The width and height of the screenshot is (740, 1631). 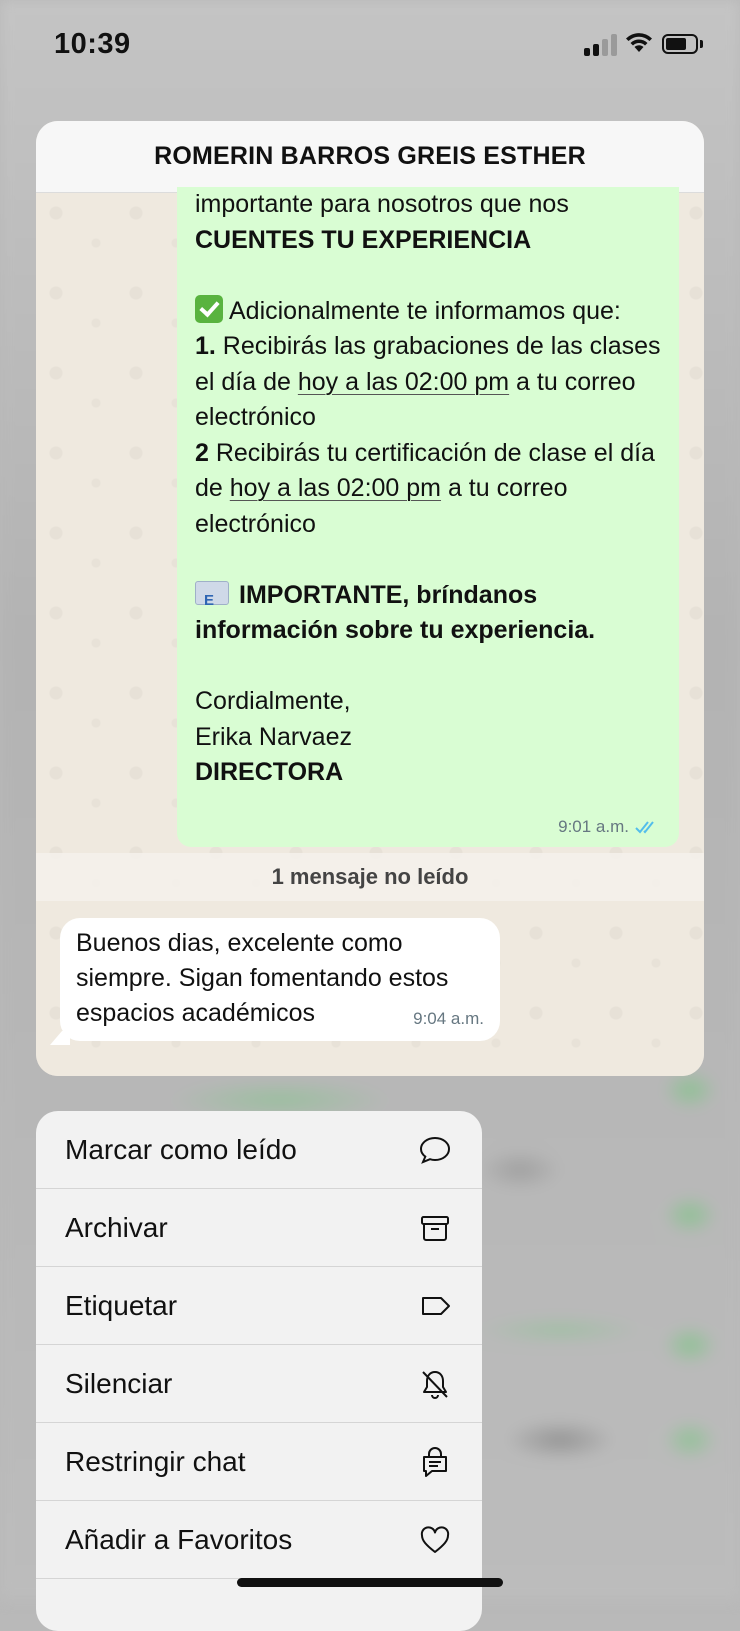 What do you see at coordinates (212, 599) in the screenshot?
I see `envelope-emoji-icon` at bounding box center [212, 599].